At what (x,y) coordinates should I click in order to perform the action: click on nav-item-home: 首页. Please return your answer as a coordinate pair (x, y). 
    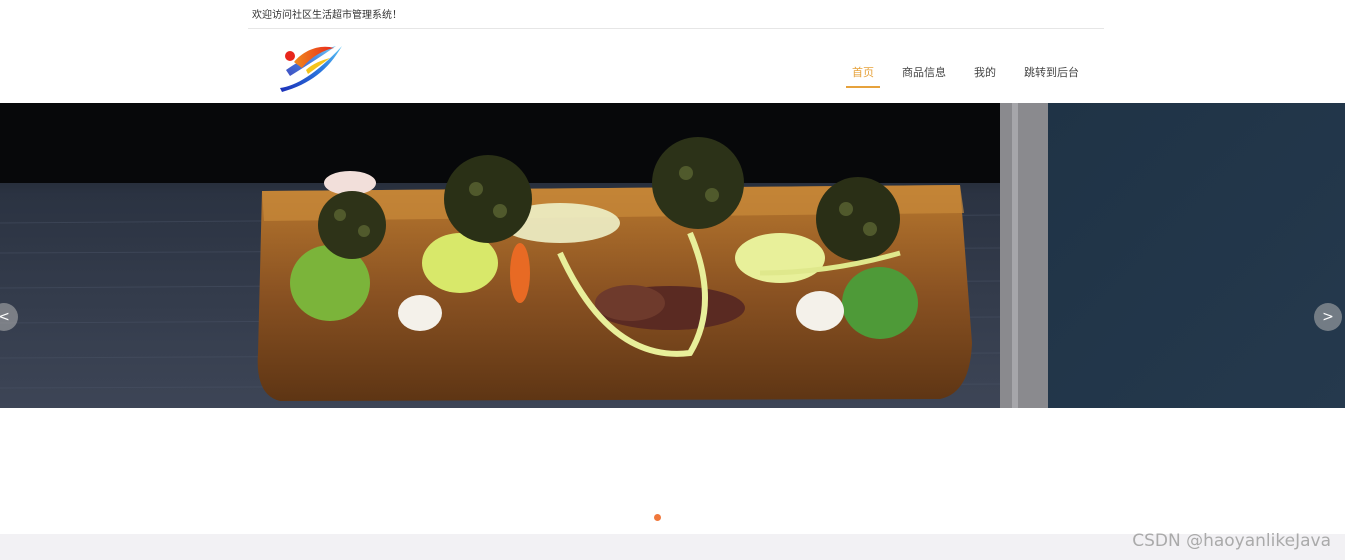
    Looking at the image, I should click on (863, 75).